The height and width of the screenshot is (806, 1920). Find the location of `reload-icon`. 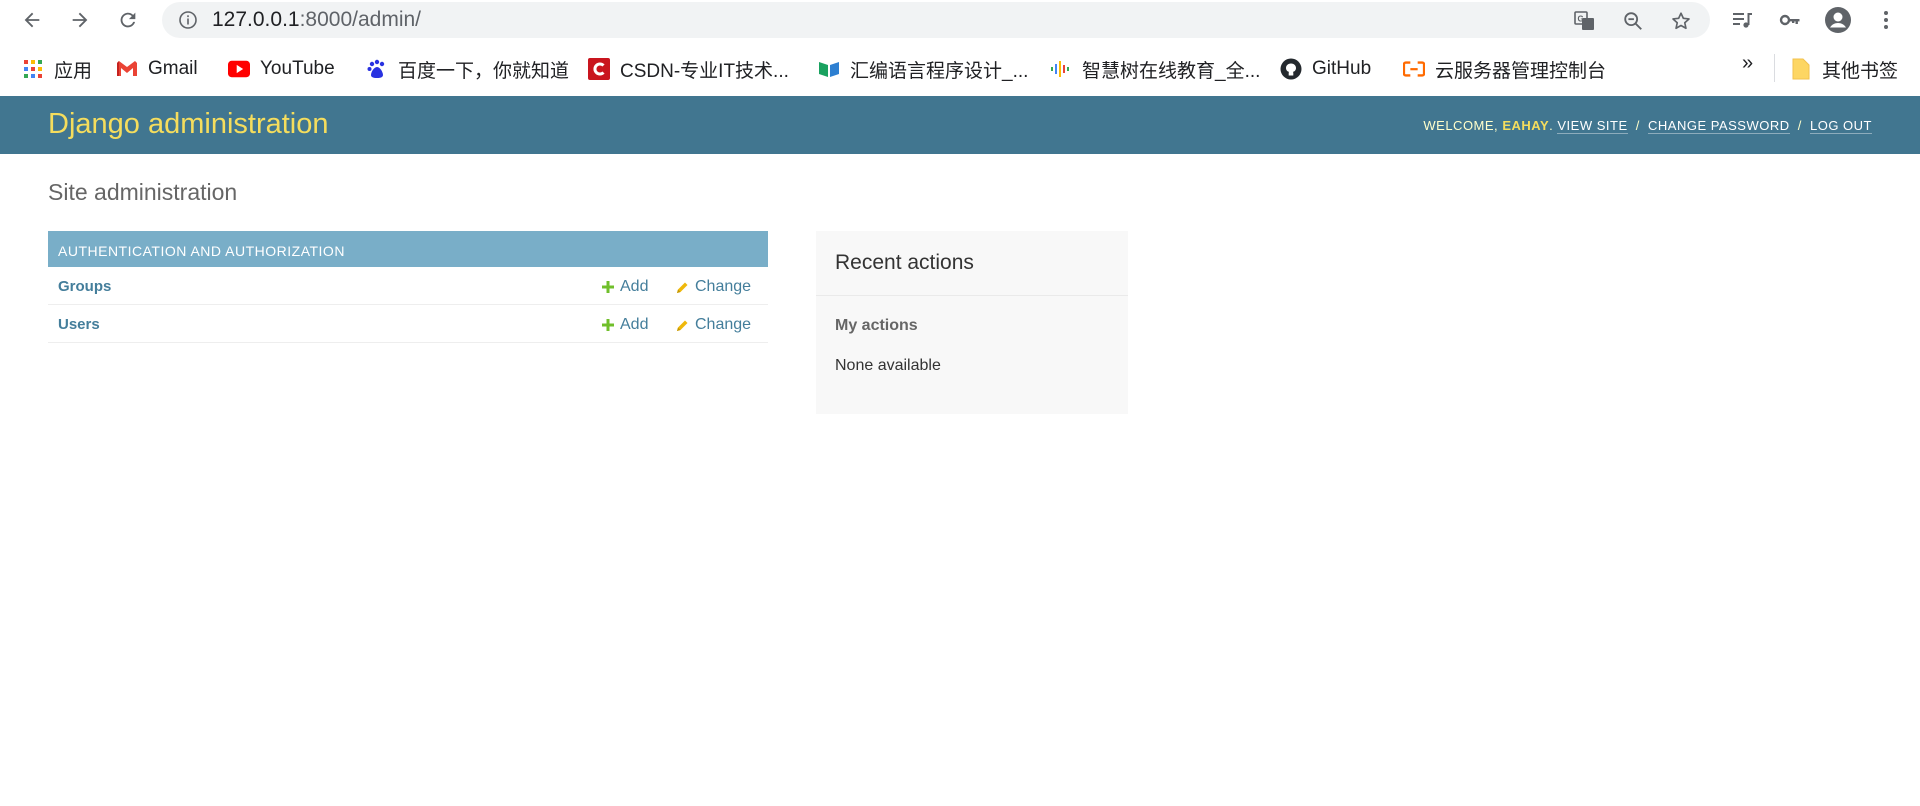

reload-icon is located at coordinates (128, 20).